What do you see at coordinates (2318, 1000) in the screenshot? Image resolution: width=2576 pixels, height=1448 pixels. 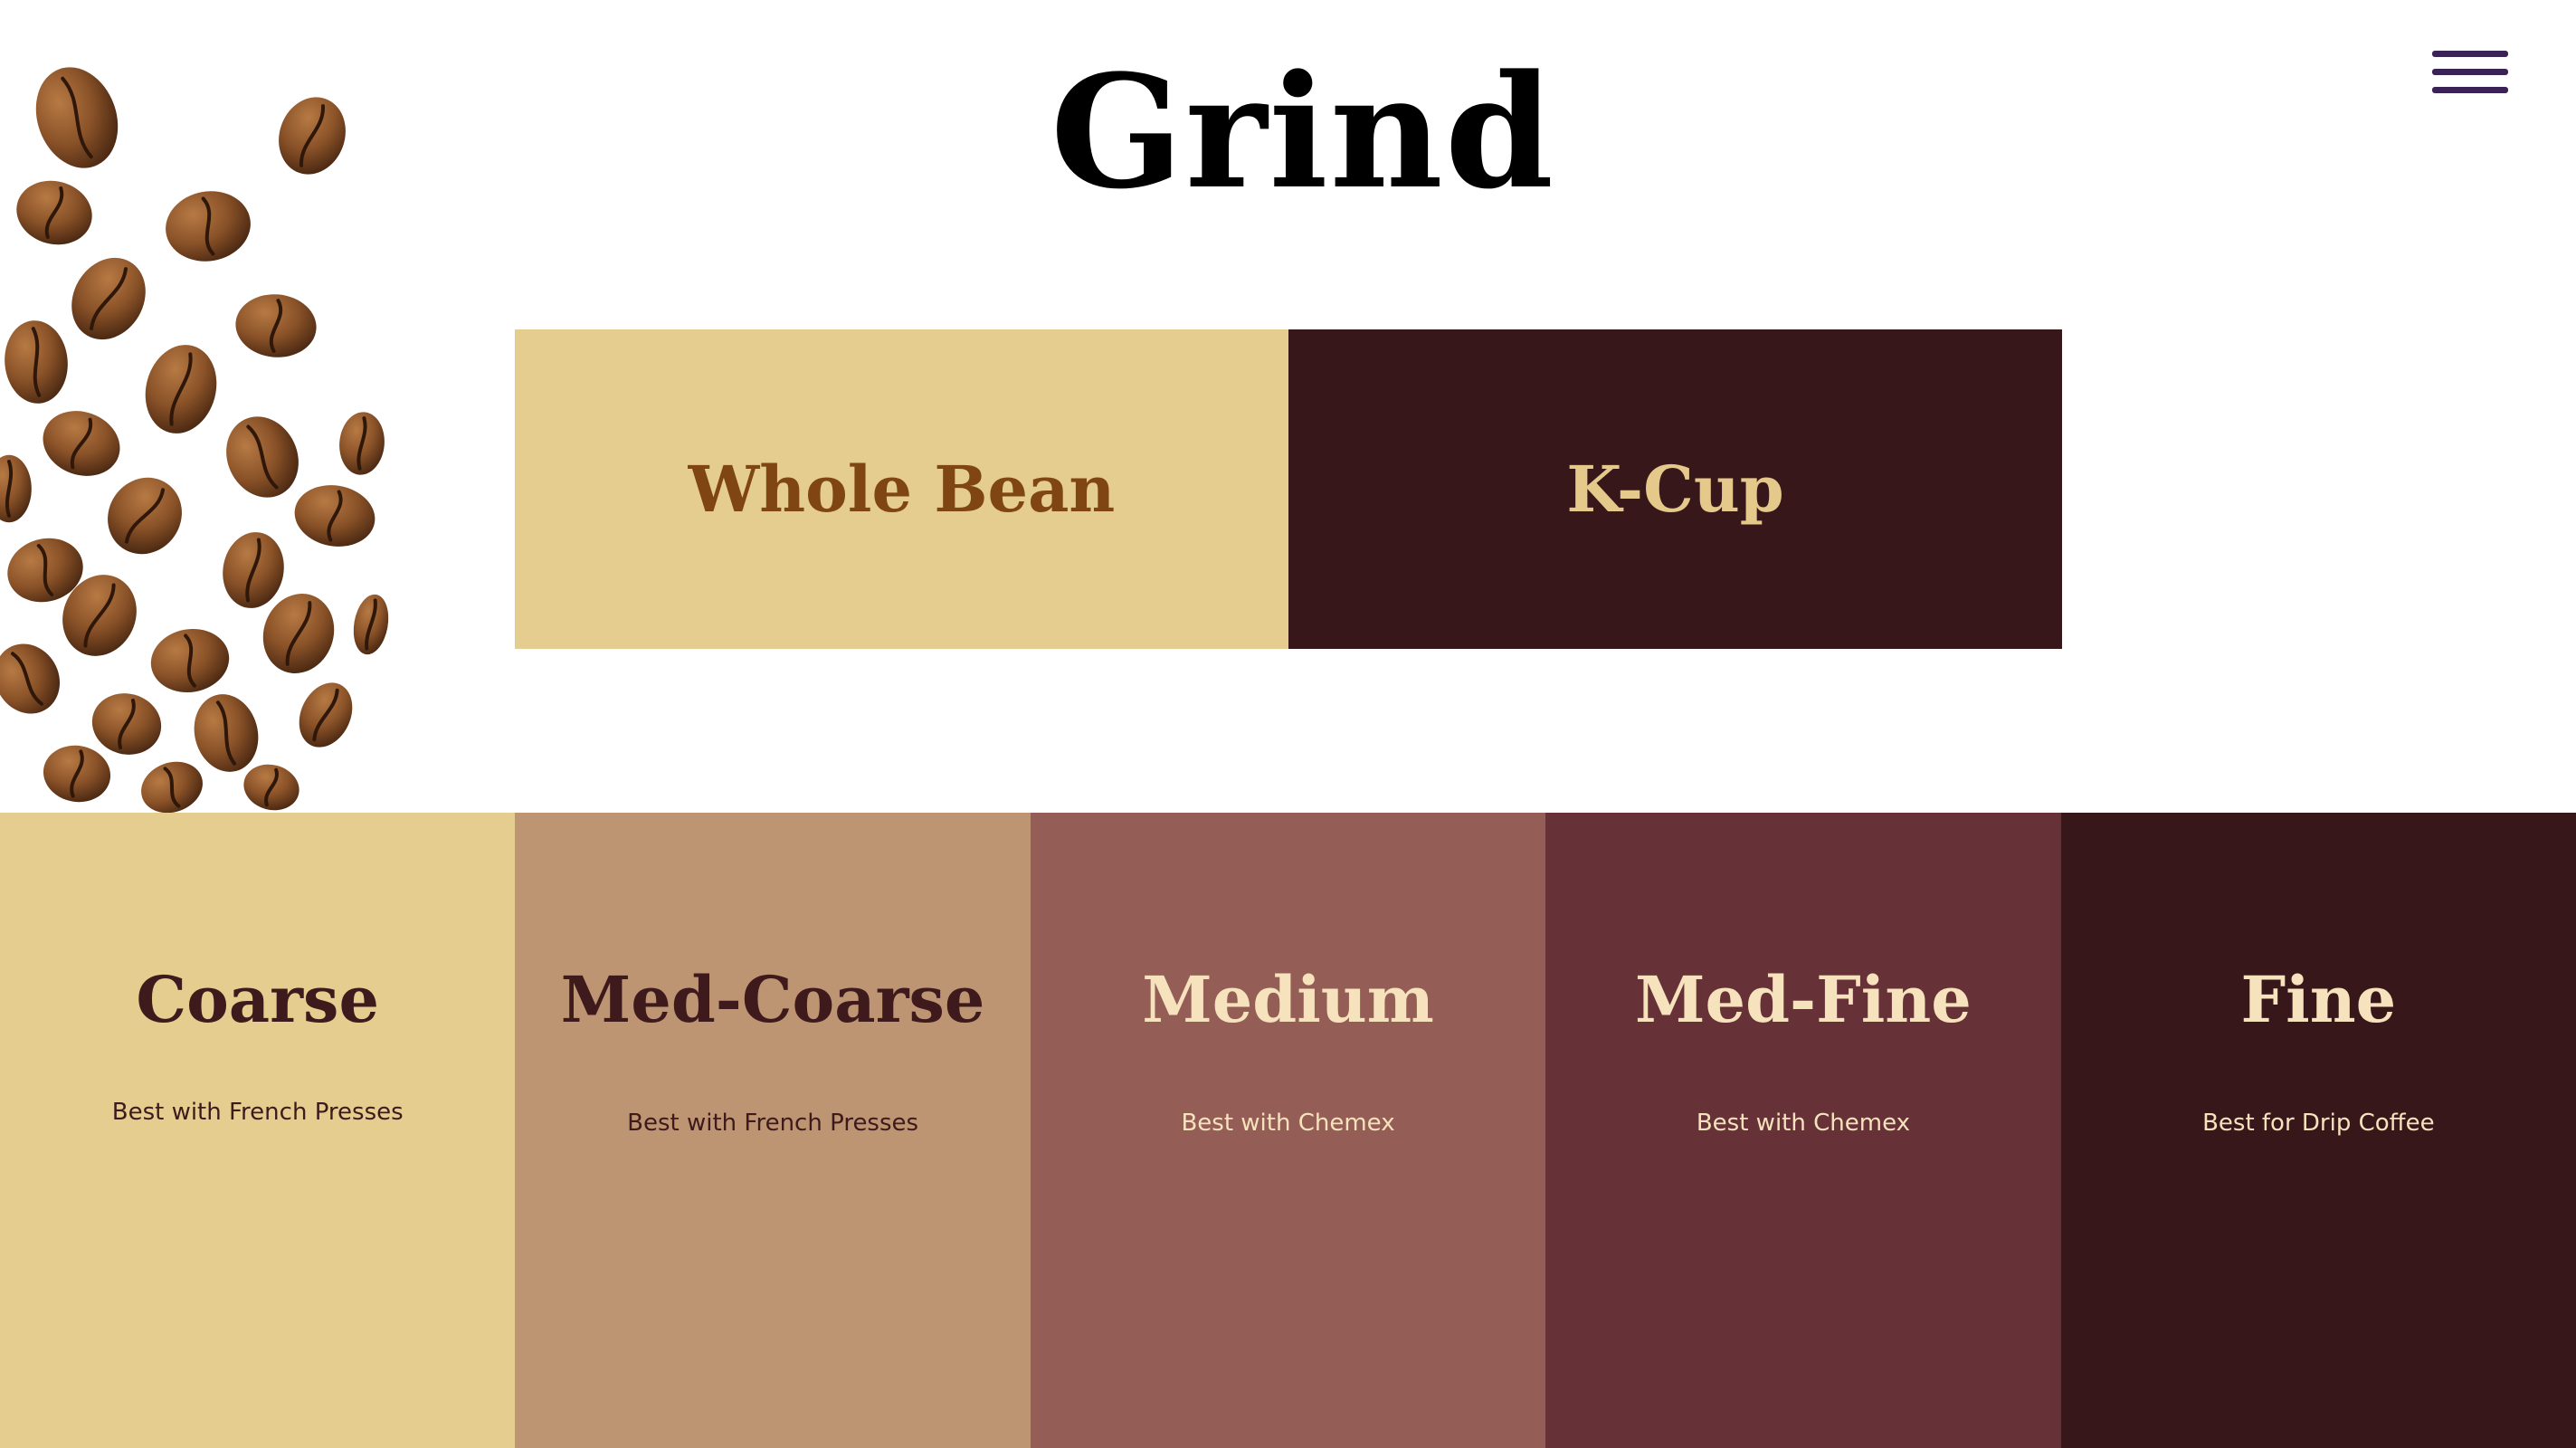 I see `grind-name: Fine` at bounding box center [2318, 1000].